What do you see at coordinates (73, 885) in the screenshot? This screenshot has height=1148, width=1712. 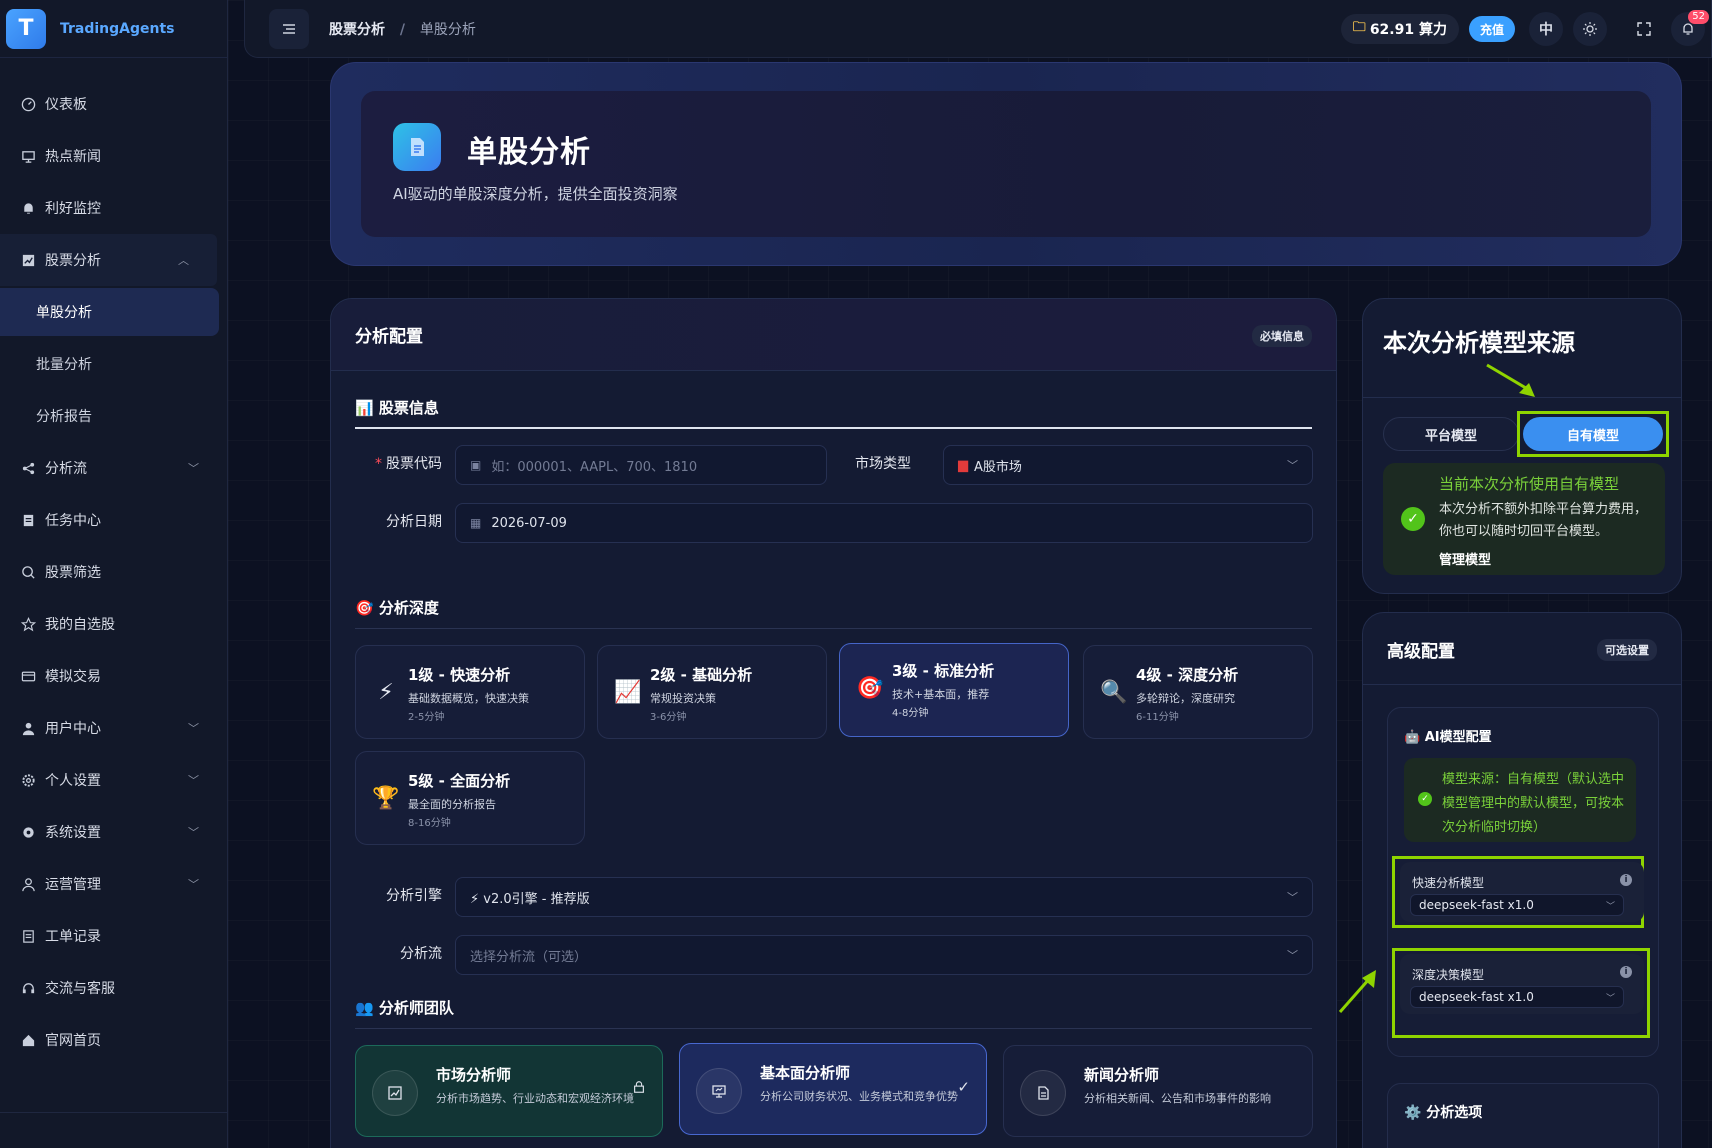 I see `sidebar-item-label: 运营管理` at bounding box center [73, 885].